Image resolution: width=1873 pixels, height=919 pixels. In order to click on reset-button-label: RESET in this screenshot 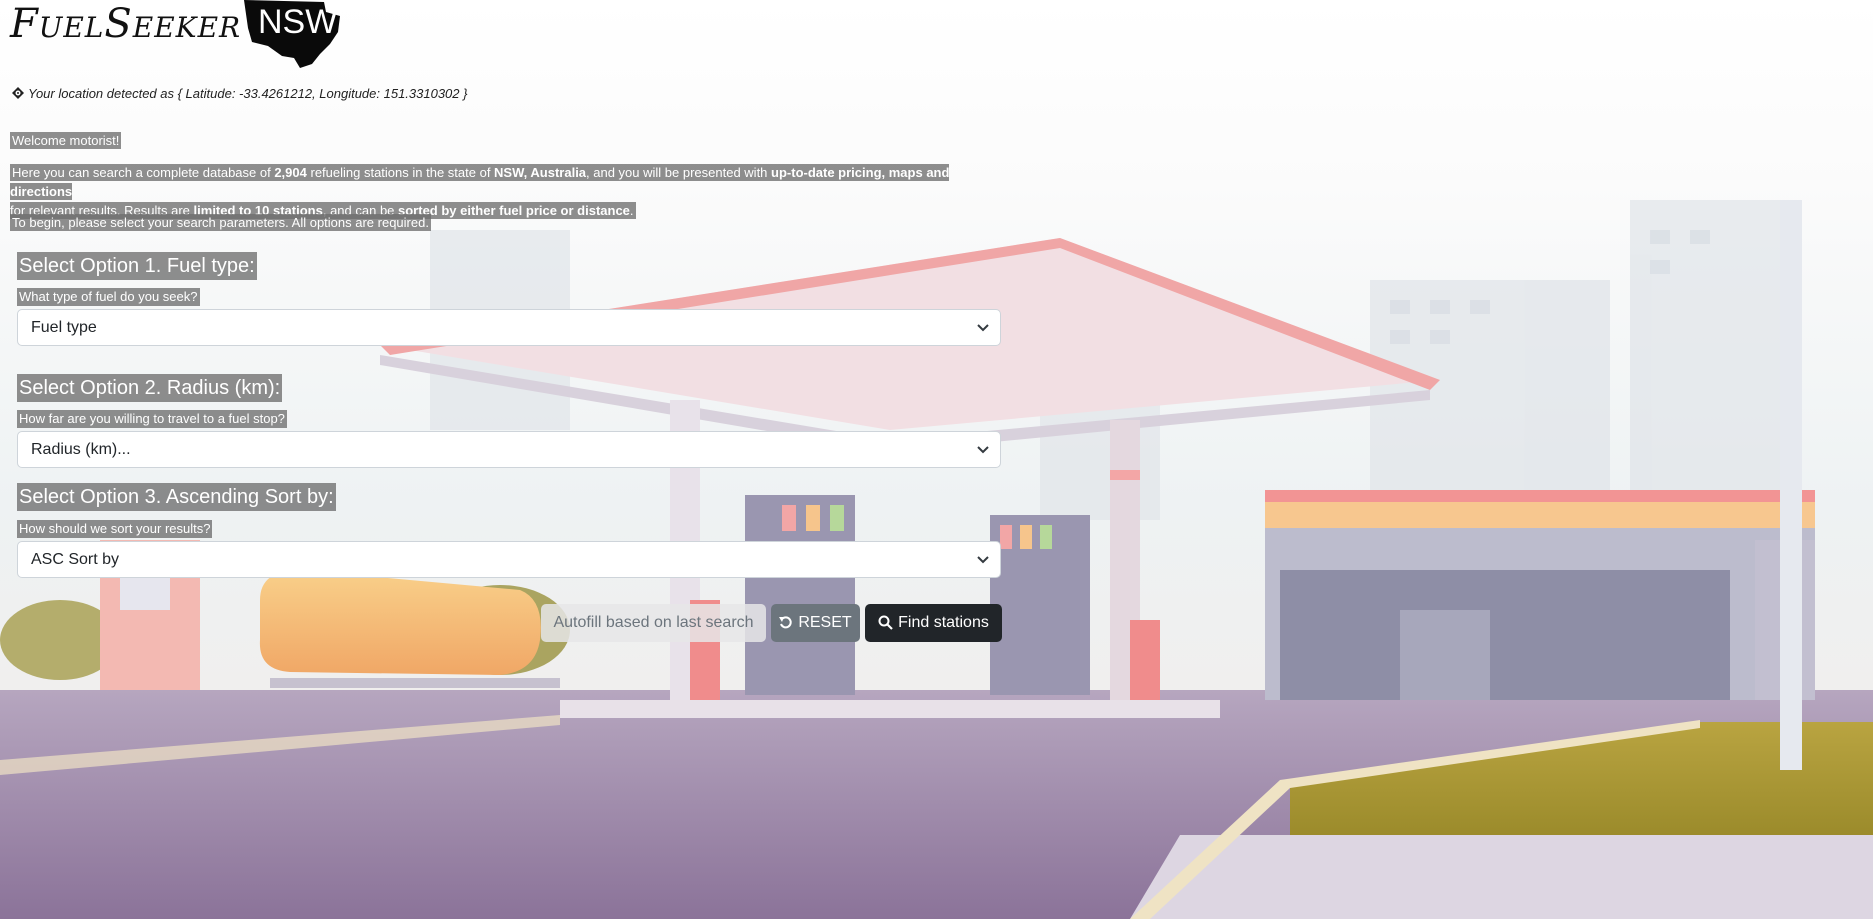, I will do `click(825, 622)`.